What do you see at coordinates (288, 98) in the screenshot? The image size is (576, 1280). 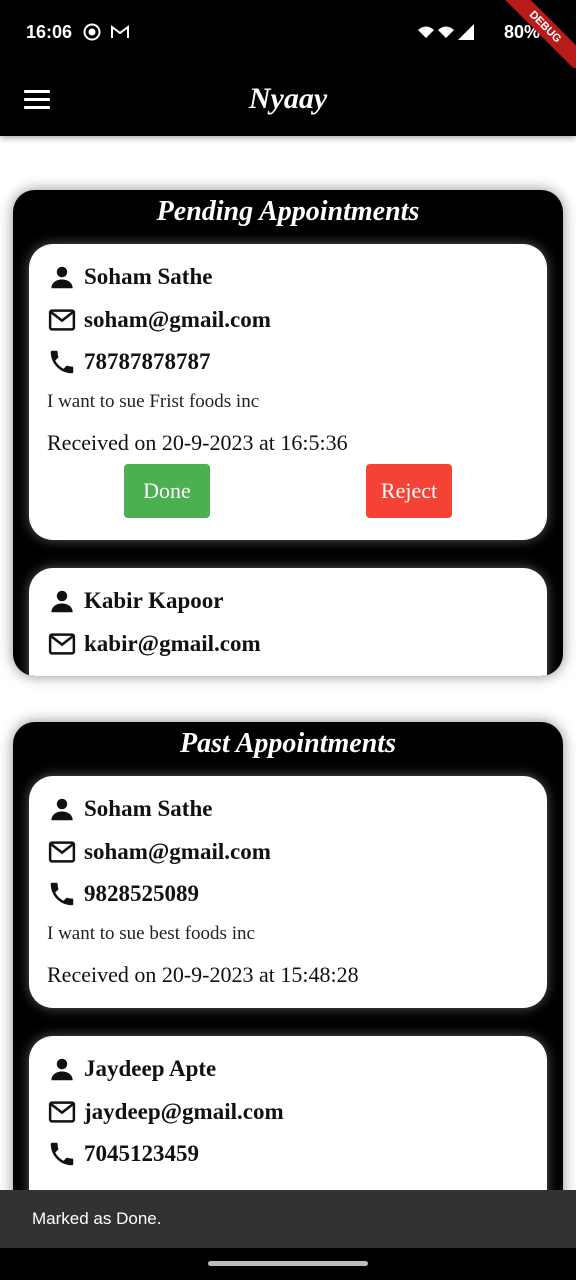 I see `app-title: Nyaay` at bounding box center [288, 98].